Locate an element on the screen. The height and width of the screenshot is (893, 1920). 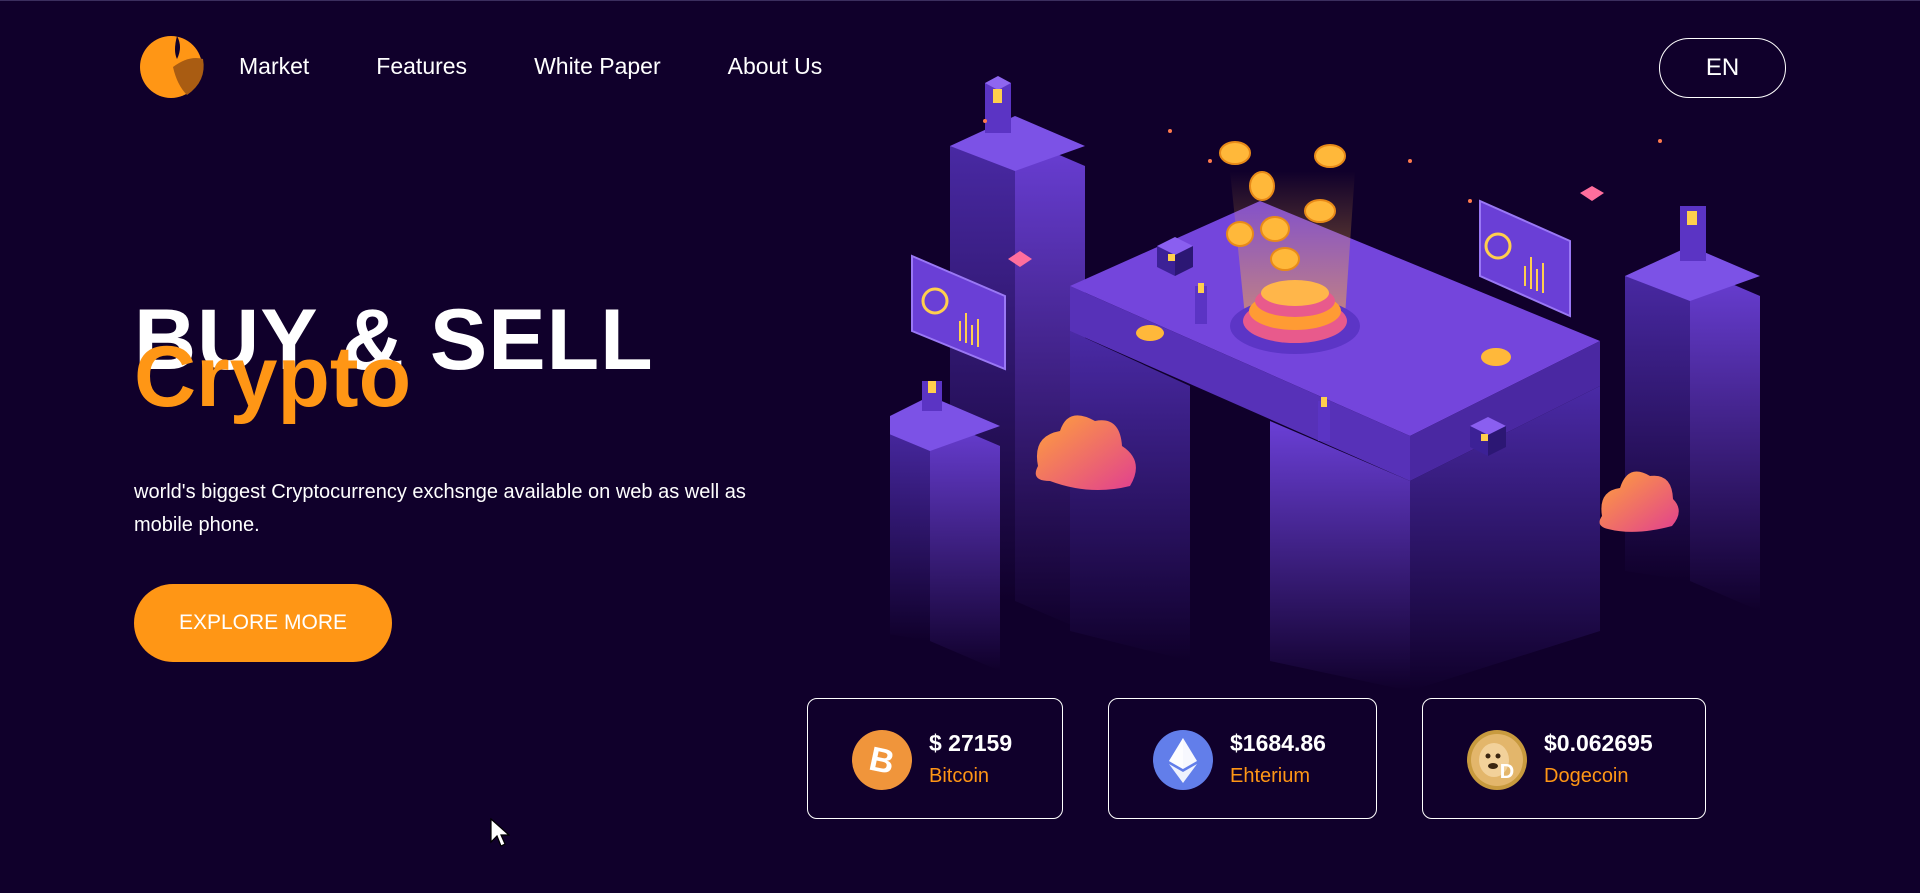
svg-text: D is located at coordinates (1507, 772).